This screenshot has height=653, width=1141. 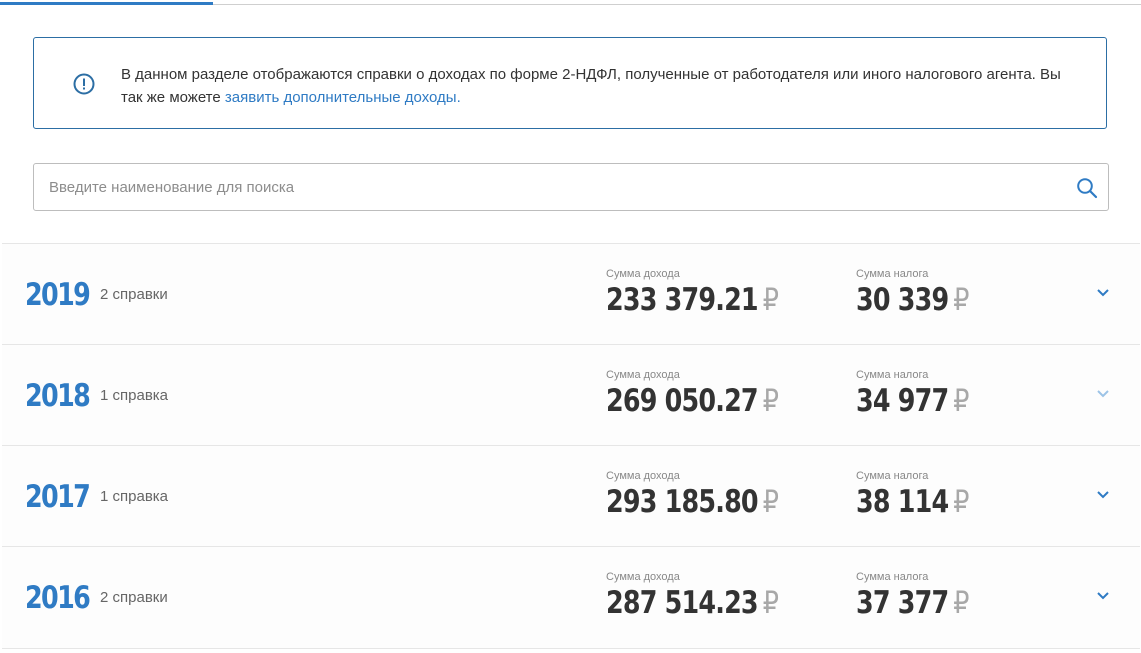 I want to click on tax-amount: 37 377 ₽, so click(x=912, y=606).